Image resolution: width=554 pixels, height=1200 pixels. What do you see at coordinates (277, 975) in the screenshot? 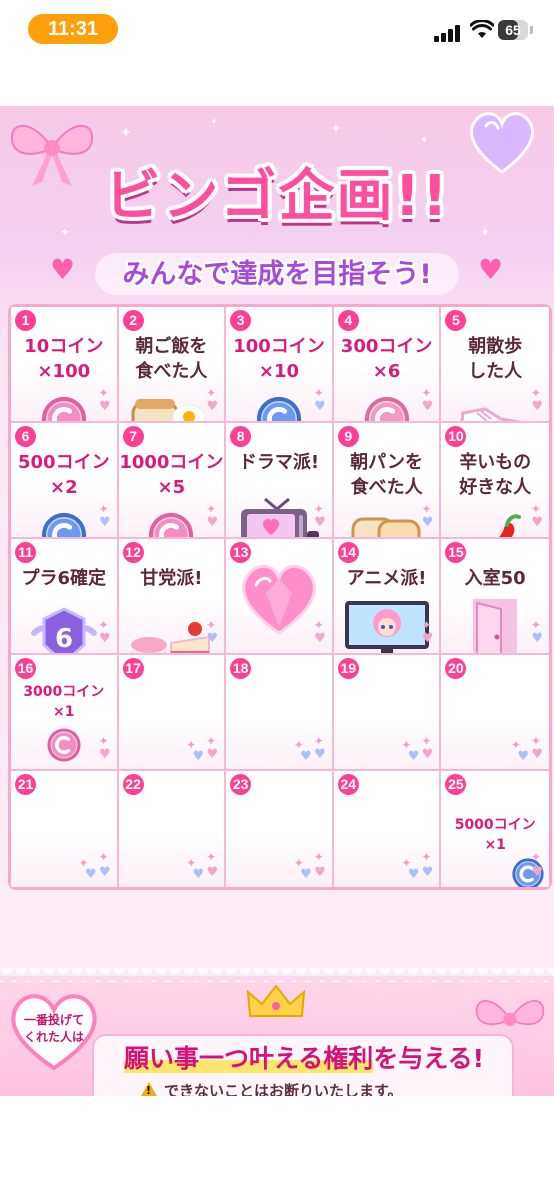
I see `lace-trim` at bounding box center [277, 975].